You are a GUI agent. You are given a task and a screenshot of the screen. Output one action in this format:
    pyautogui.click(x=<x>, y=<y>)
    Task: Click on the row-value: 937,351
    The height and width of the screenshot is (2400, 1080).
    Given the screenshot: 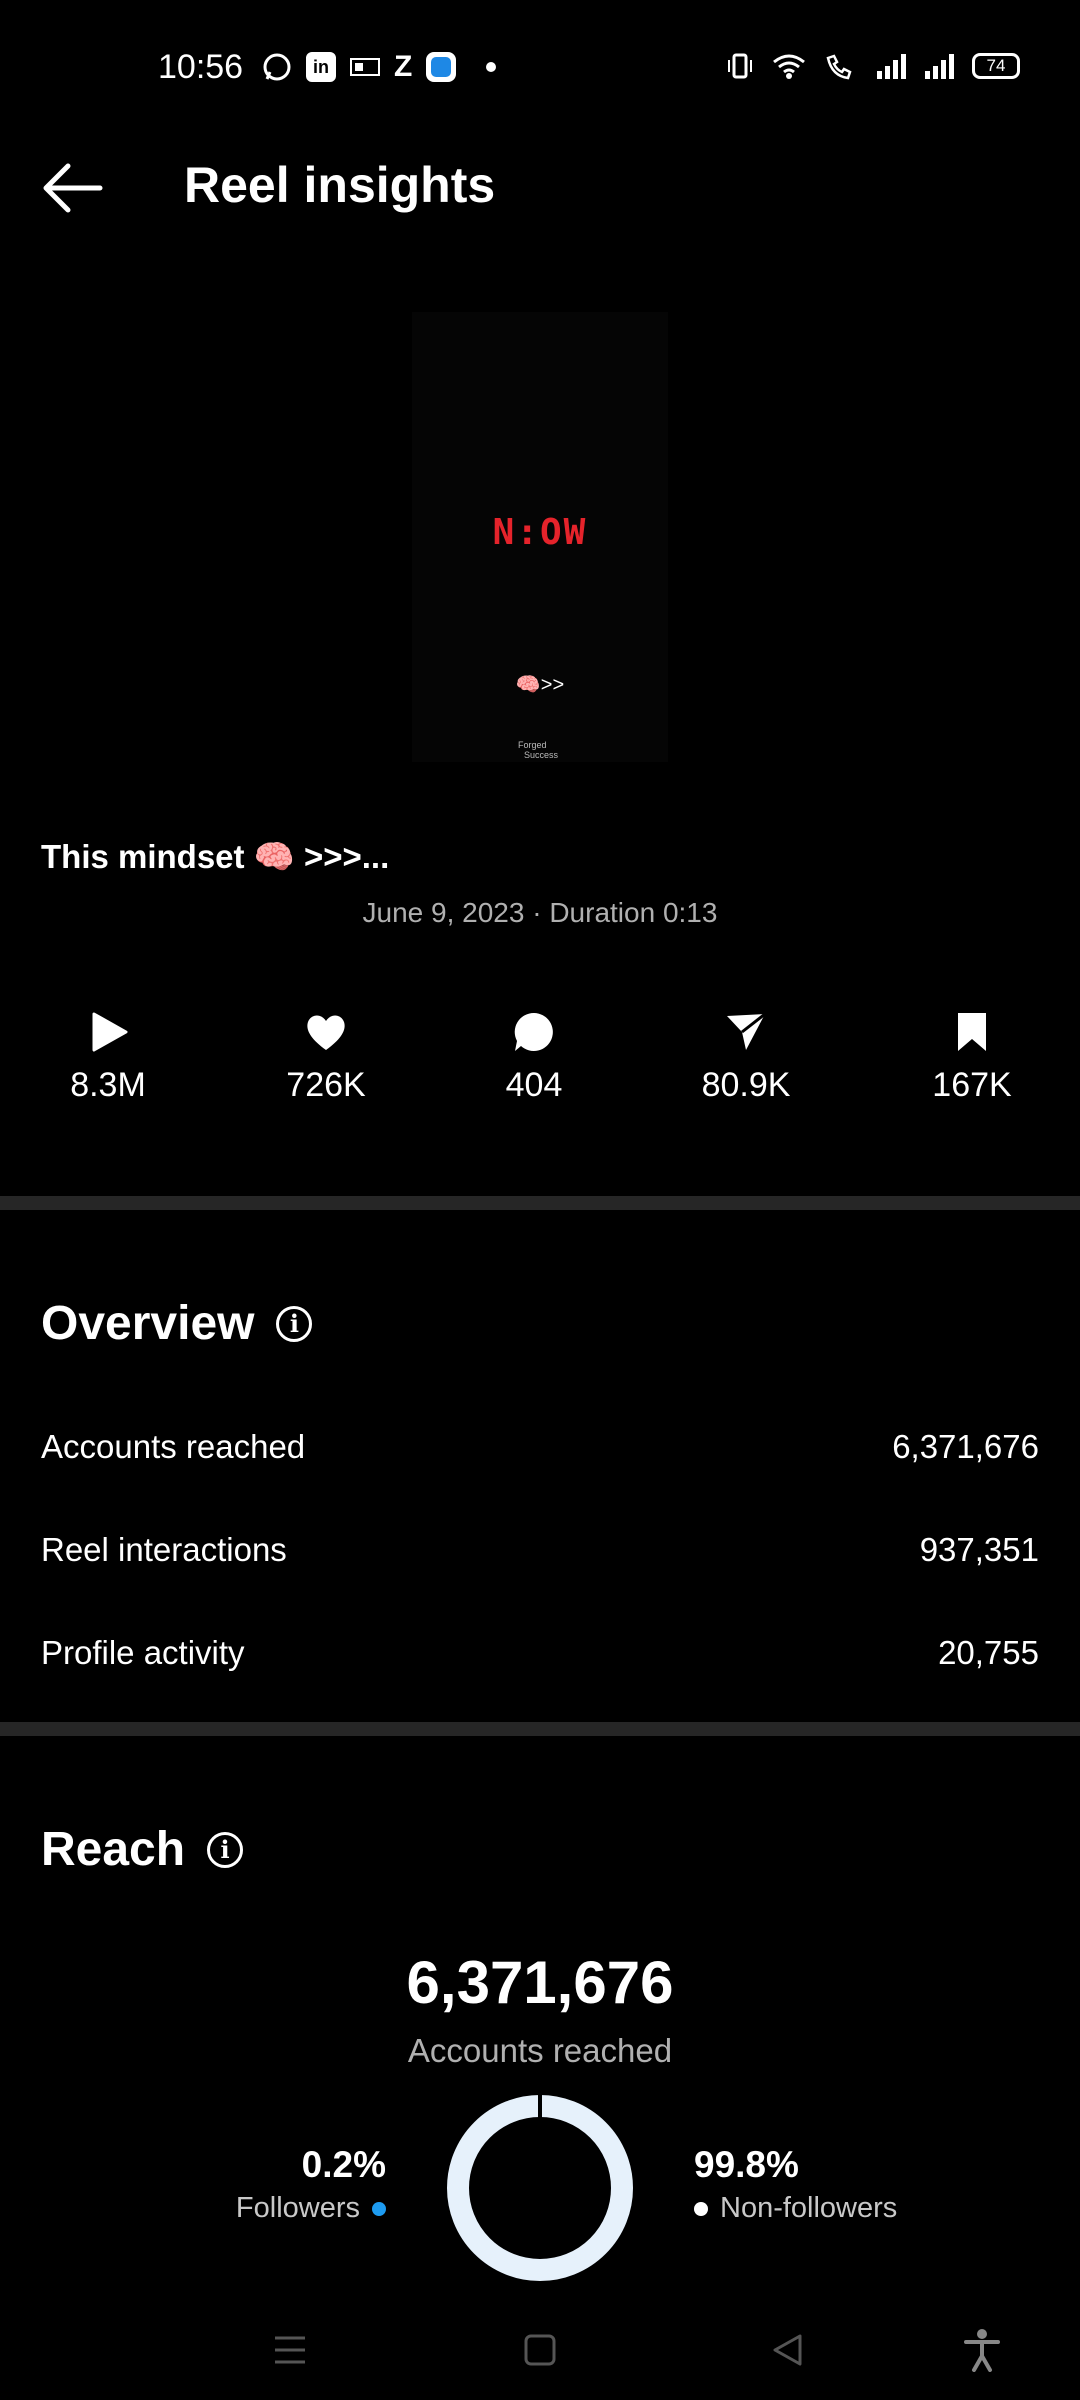 What is the action you would take?
    pyautogui.click(x=979, y=1549)
    